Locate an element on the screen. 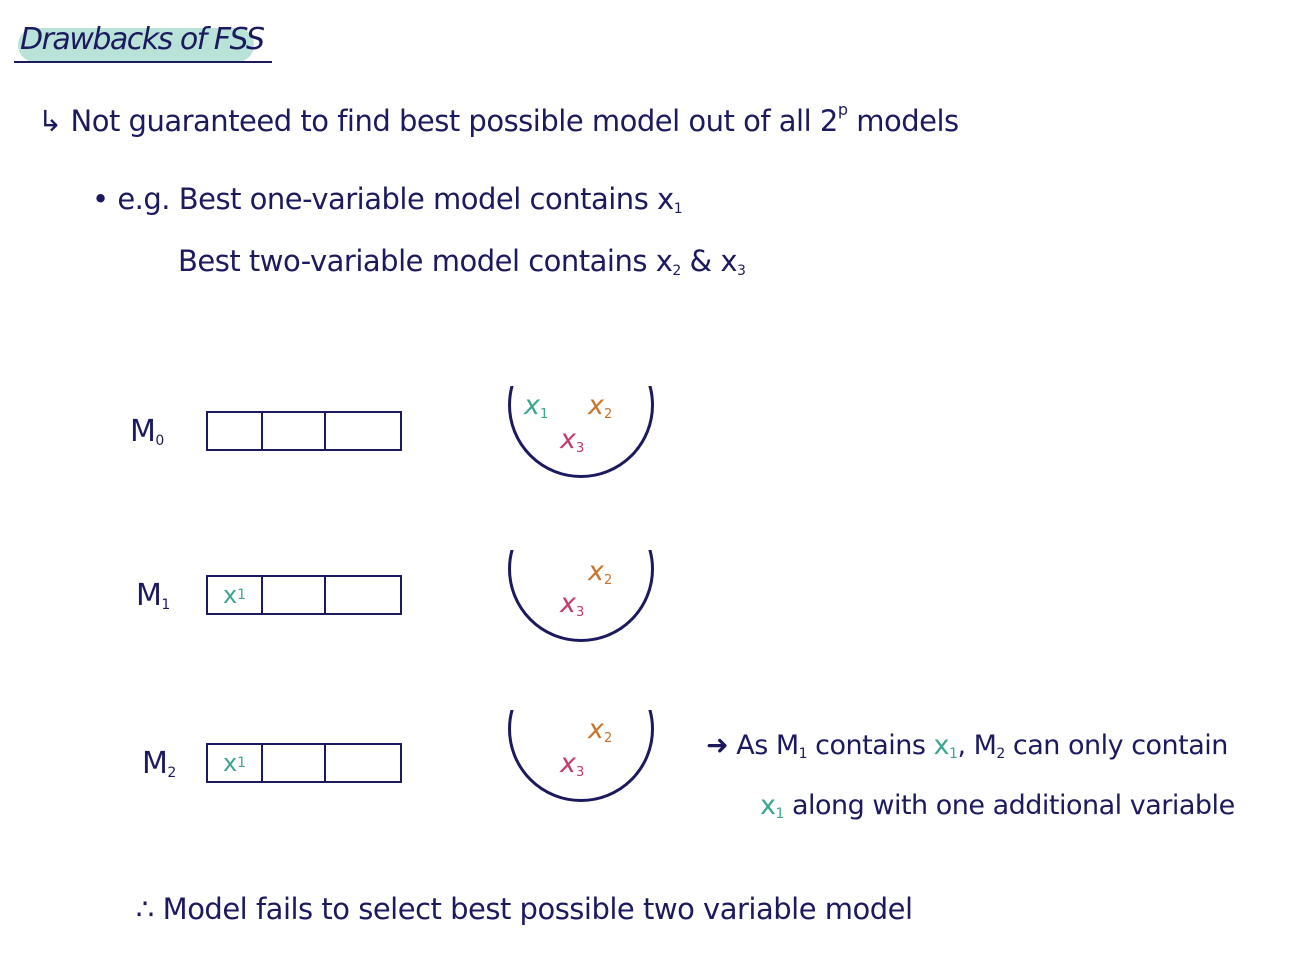  example-line2-text: Best two-variable model contains x is located at coordinates (425, 261).